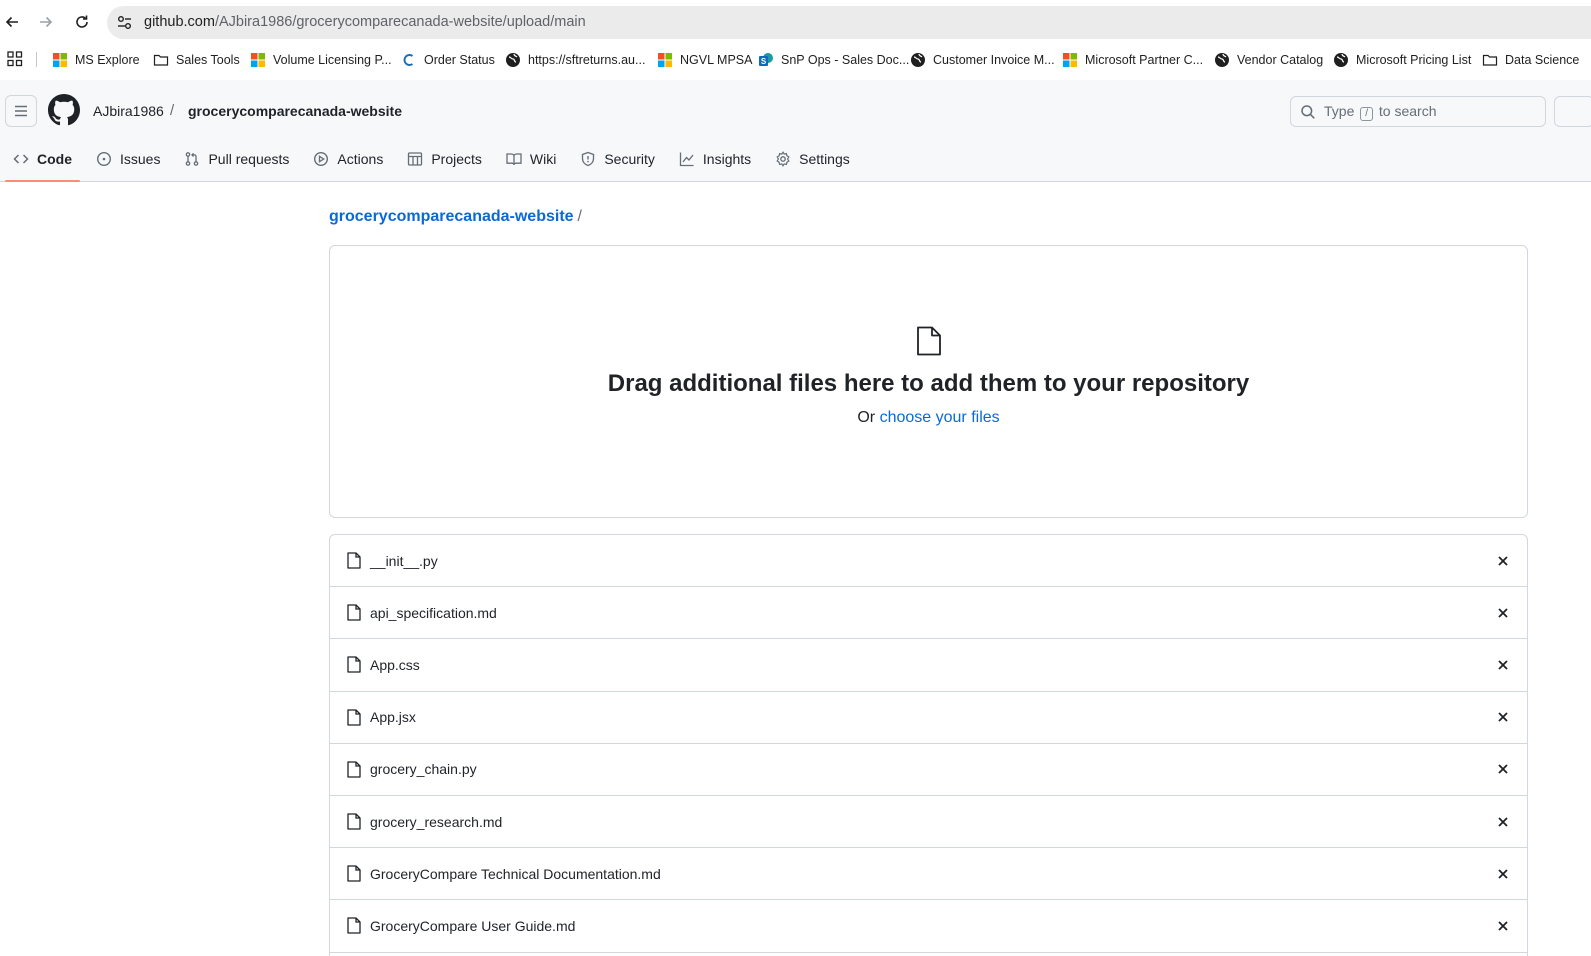 This screenshot has height=956, width=1591. What do you see at coordinates (928, 718) in the screenshot?
I see `file-row: App.jsx` at bounding box center [928, 718].